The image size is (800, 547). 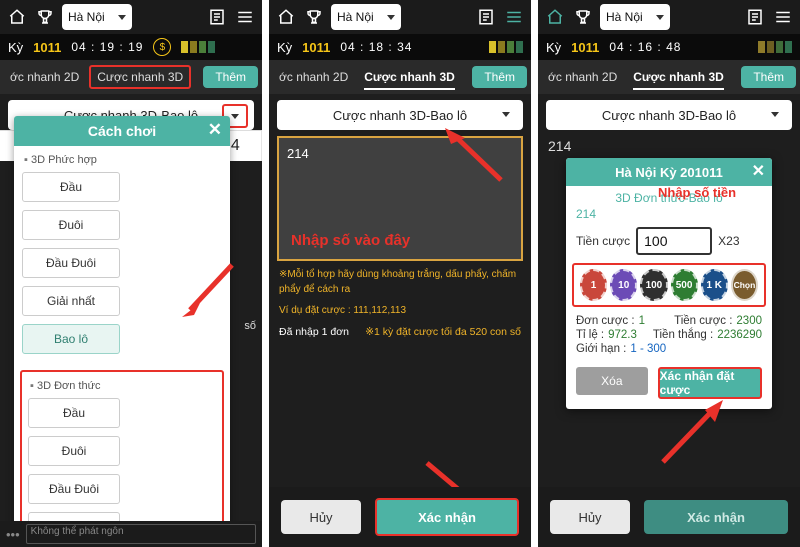 I want to click on round-bar-3: Kỳ 1011 04 : 16 : 48, so click(x=669, y=47).